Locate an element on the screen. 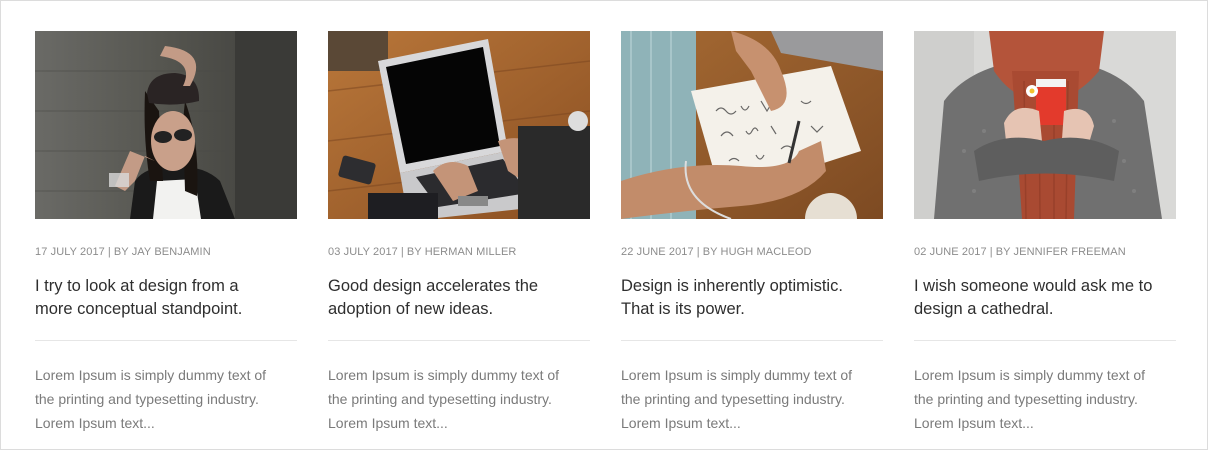  post-date: 17 JULY 2017 is located at coordinates (70, 252).